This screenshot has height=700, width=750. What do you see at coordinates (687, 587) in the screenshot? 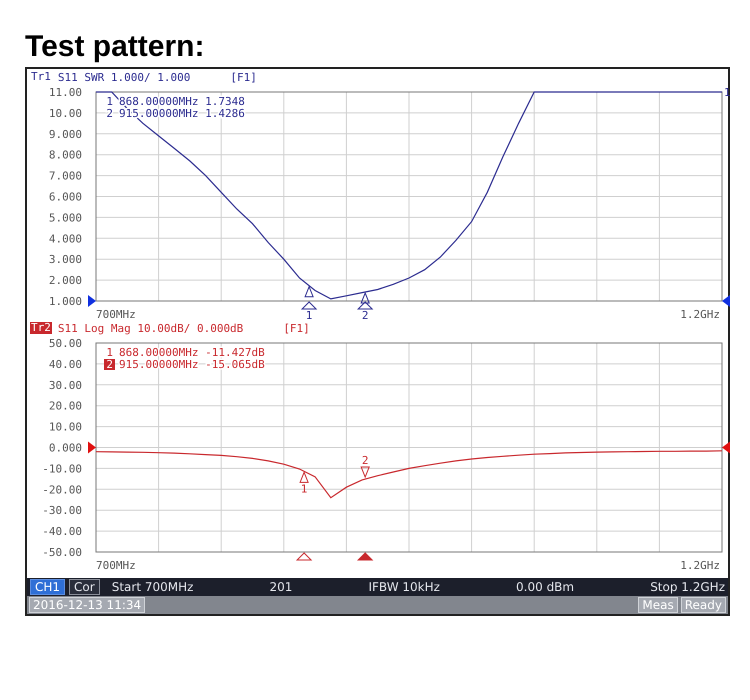
I see `status-text: Stop 1.2GHz` at bounding box center [687, 587].